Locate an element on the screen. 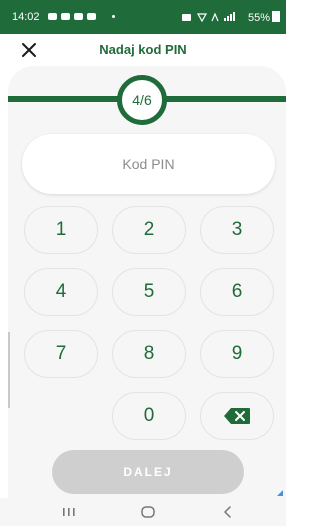 This screenshot has height=526, width=320. backspace-icon is located at coordinates (237, 416).